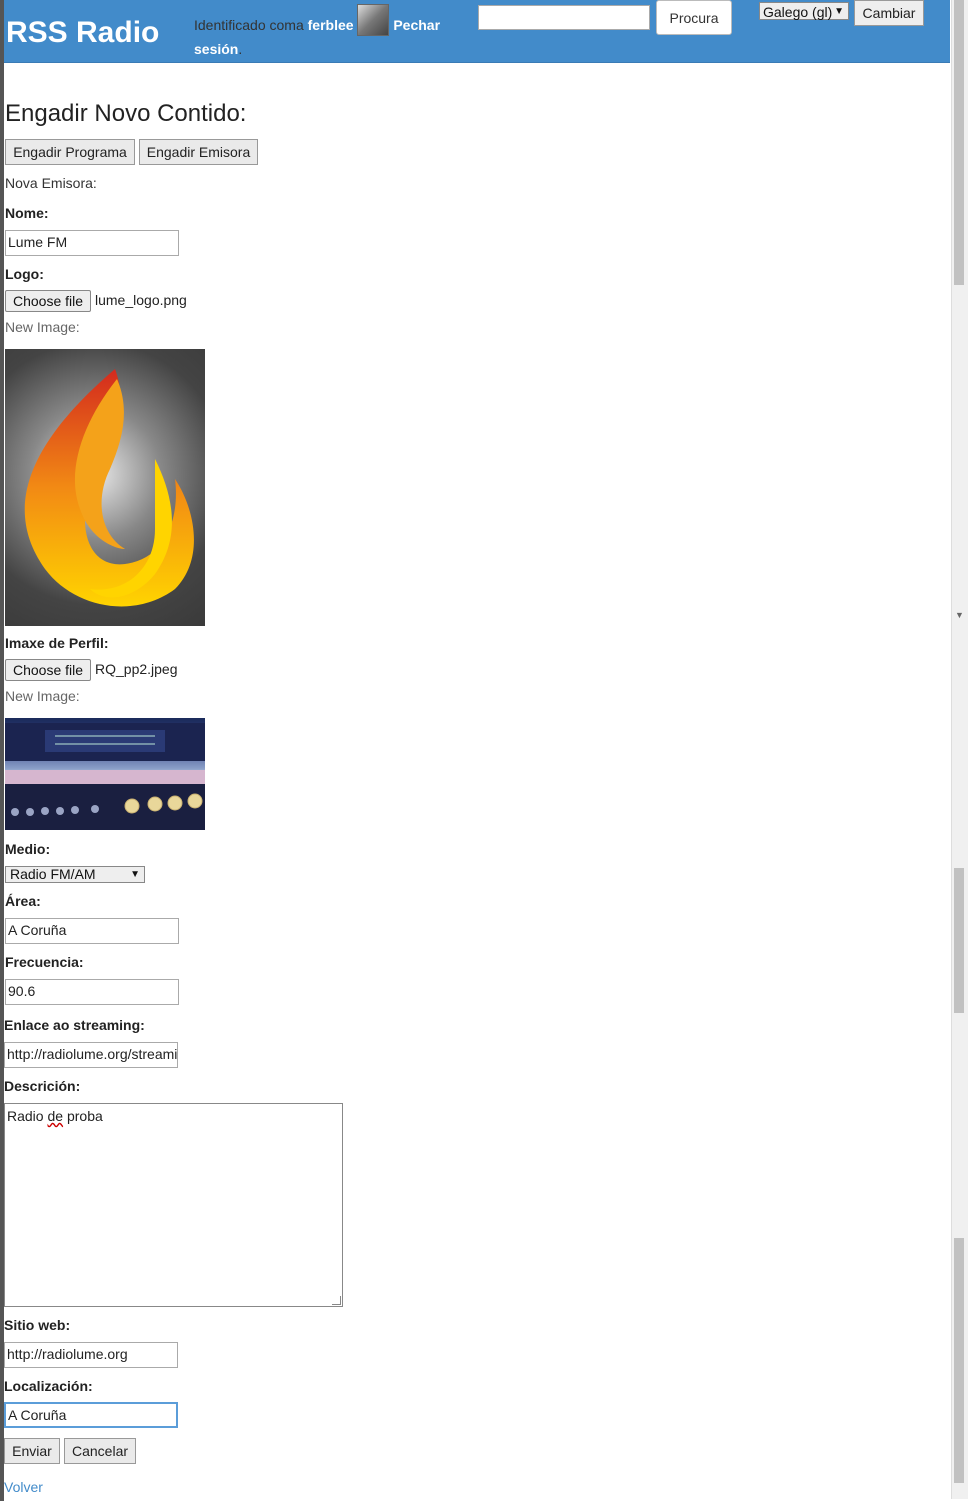  What do you see at coordinates (249, 25) in the screenshot?
I see `identified-prefix: Identificado coma` at bounding box center [249, 25].